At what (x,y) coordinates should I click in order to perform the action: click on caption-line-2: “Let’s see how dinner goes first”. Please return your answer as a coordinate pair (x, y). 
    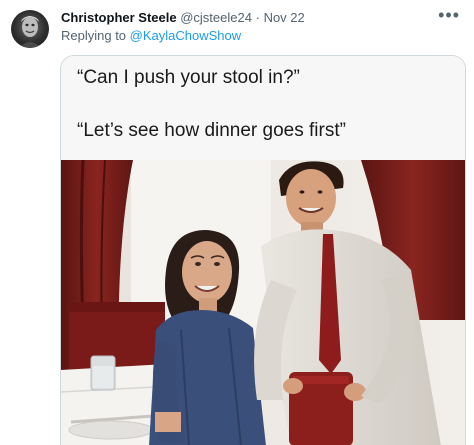
    Looking at the image, I should click on (211, 130).